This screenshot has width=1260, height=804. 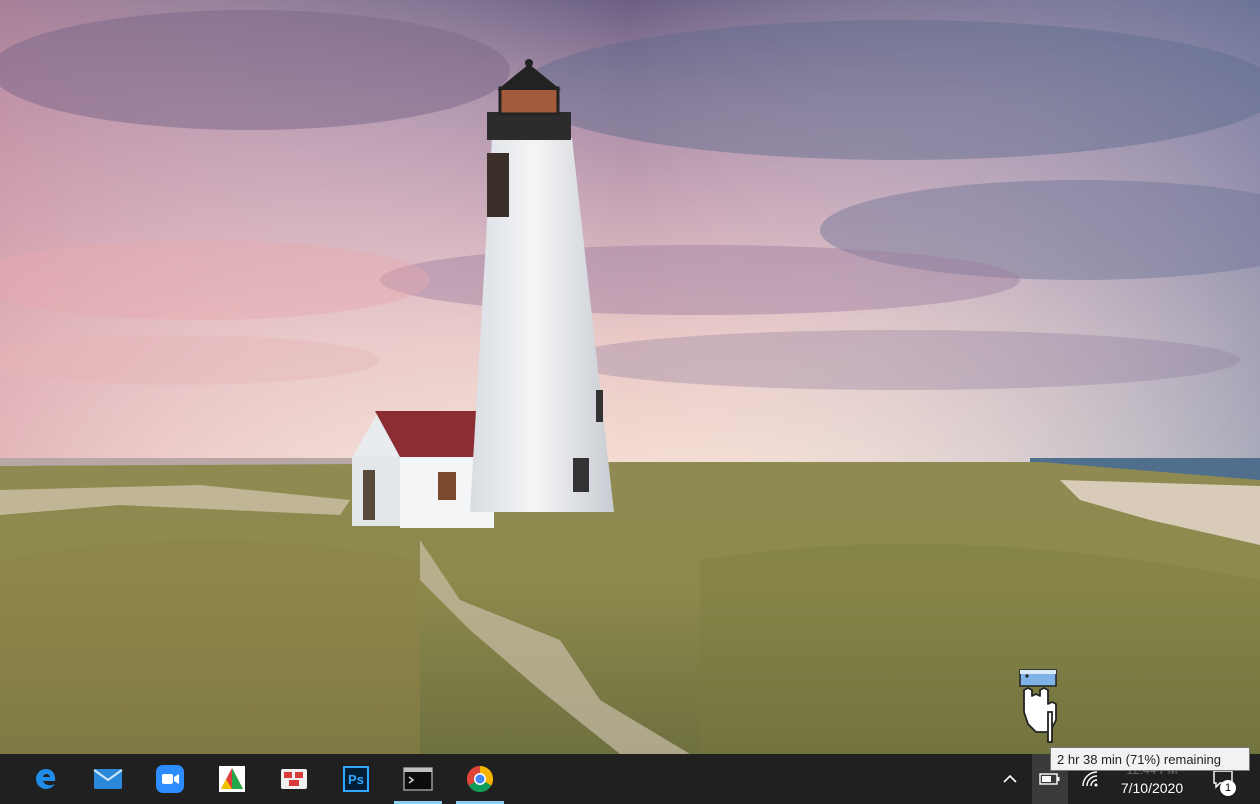 I want to click on chrome-icon, so click(x=480, y=779).